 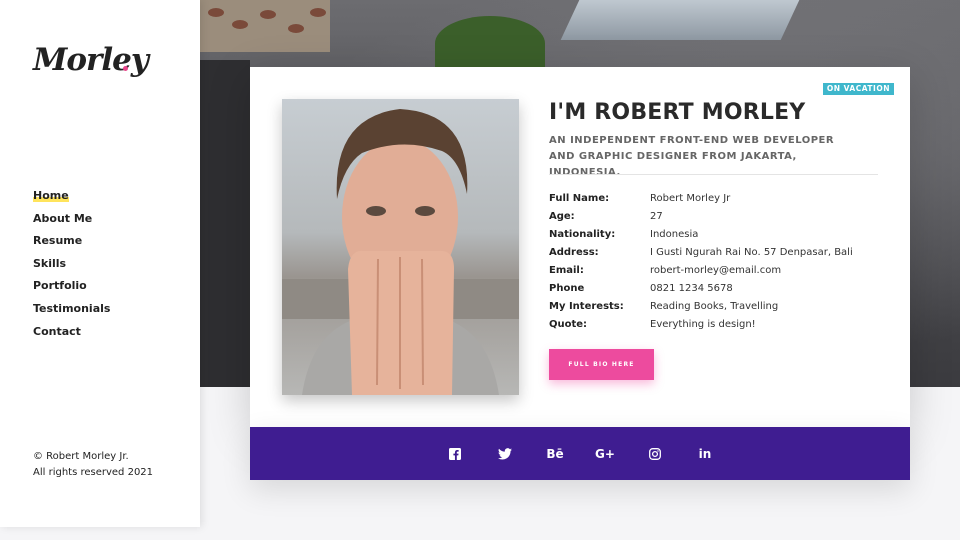 I want to click on info-row: Email: robert-morley@email.com, so click(x=701, y=272).